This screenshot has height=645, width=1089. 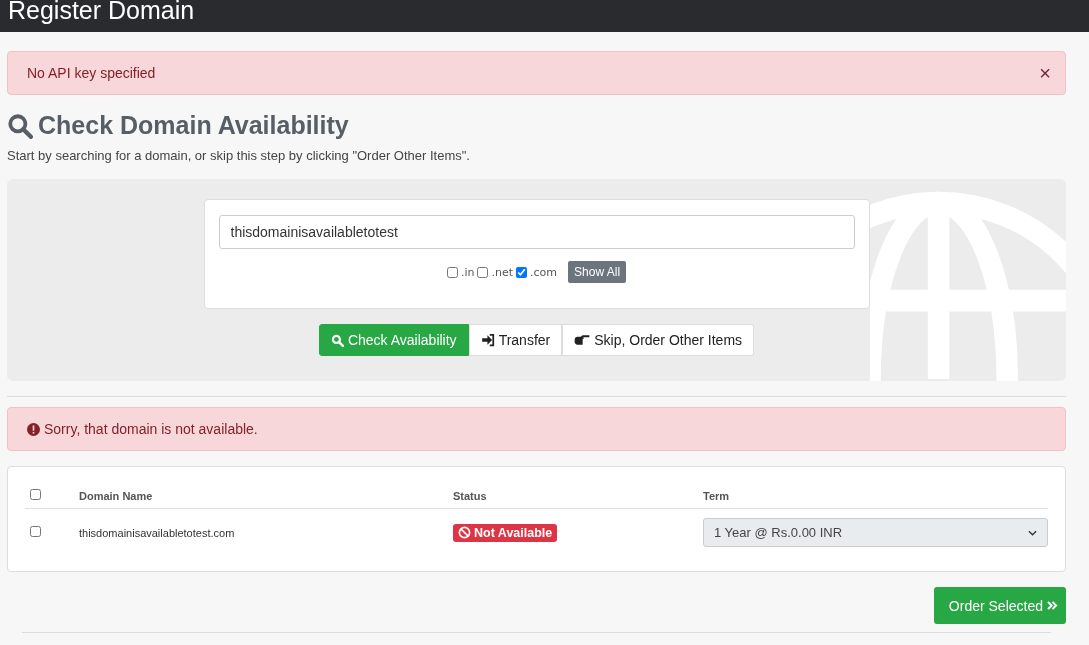 I want to click on sign-in-icon, so click(x=487, y=340).